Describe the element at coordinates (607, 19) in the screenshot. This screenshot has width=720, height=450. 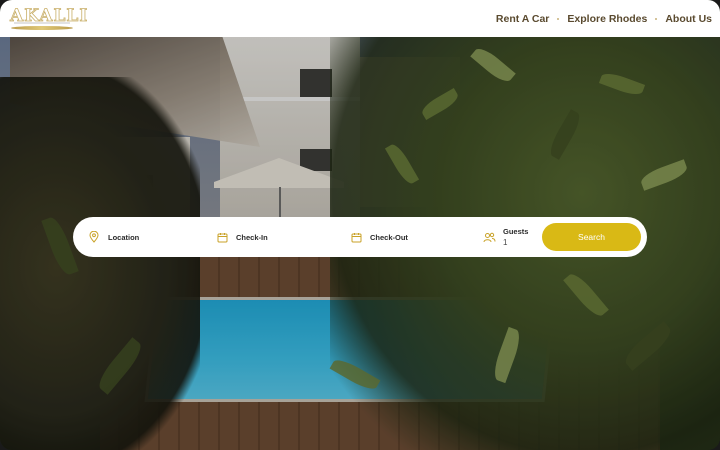
I see `nav-explore-rhodes: Explore Rhodes` at that location.